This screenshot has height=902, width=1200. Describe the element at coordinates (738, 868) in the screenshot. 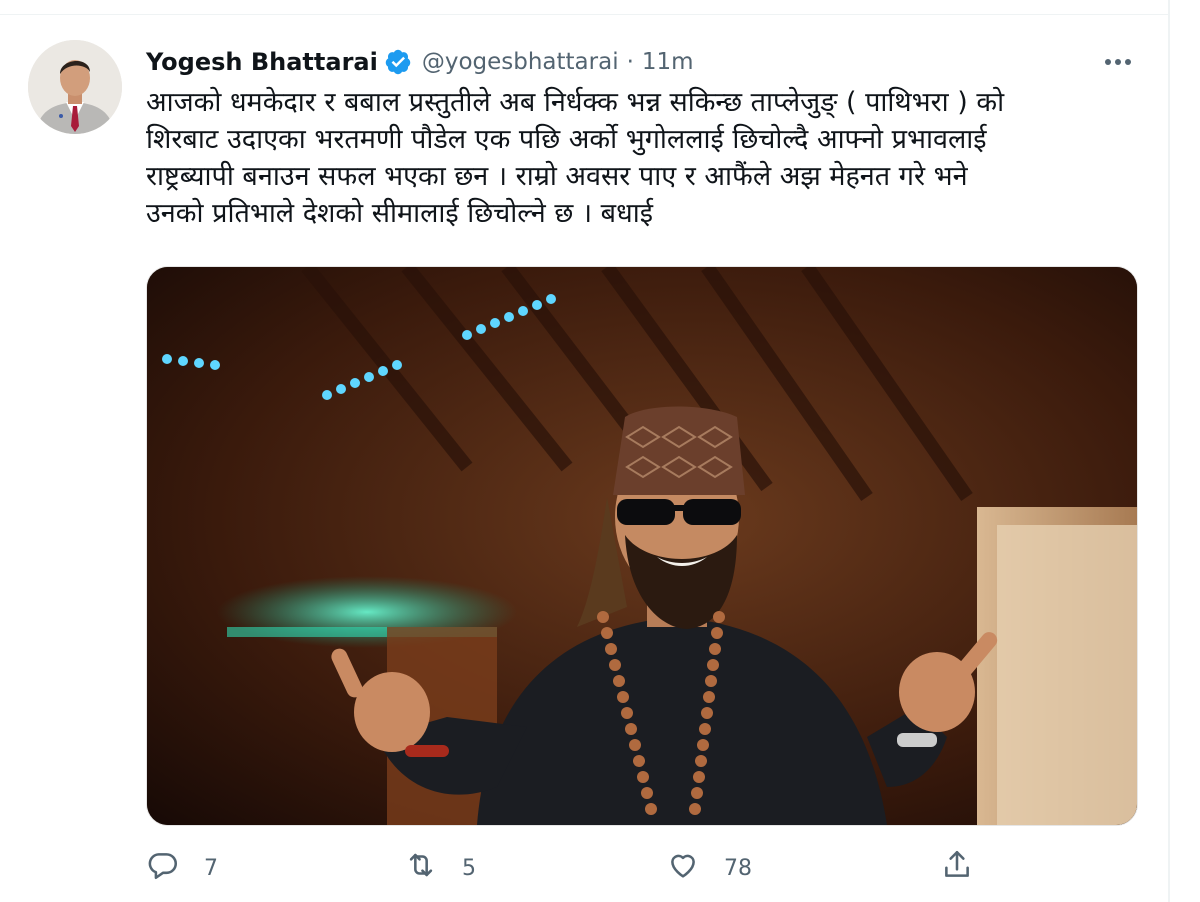

I see `like-count: 78` at that location.